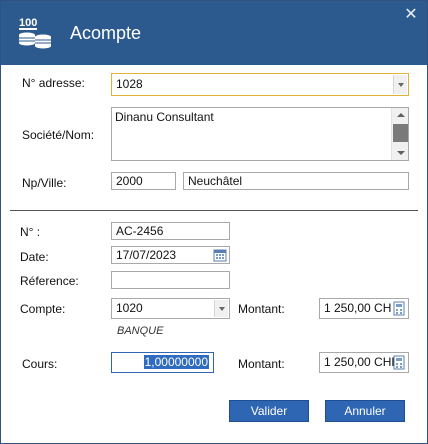 This screenshot has height=444, width=428. What do you see at coordinates (49, 281) in the screenshot?
I see `reference-label: Réference:` at bounding box center [49, 281].